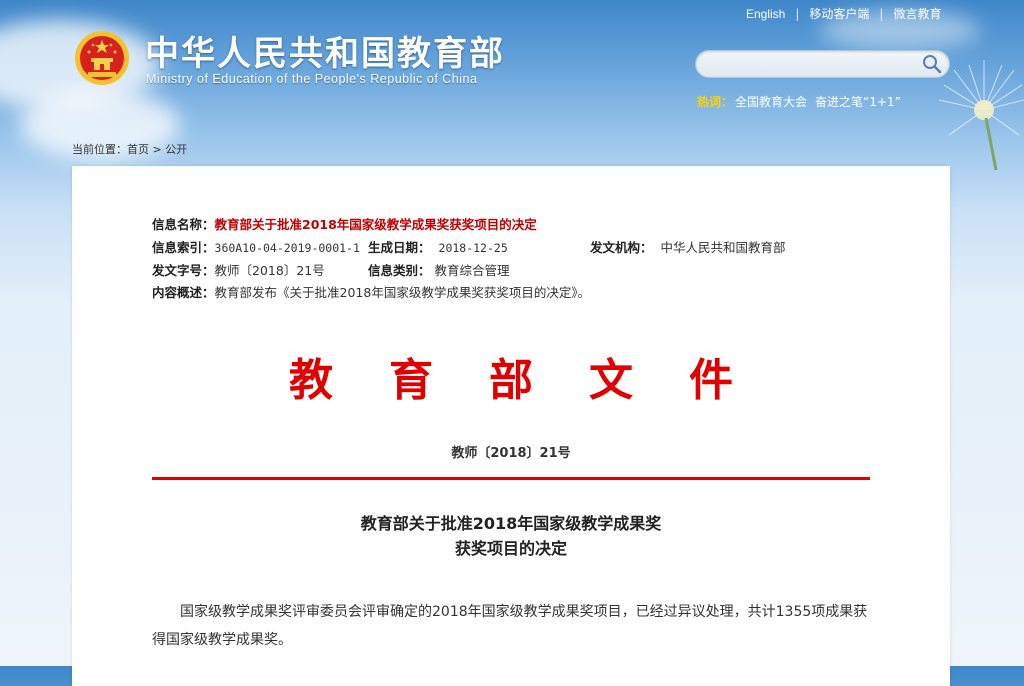 The image size is (1024, 686). I want to click on hot-words: 热词： 全国教育大会 奋进之笔“1+1”, so click(799, 101).